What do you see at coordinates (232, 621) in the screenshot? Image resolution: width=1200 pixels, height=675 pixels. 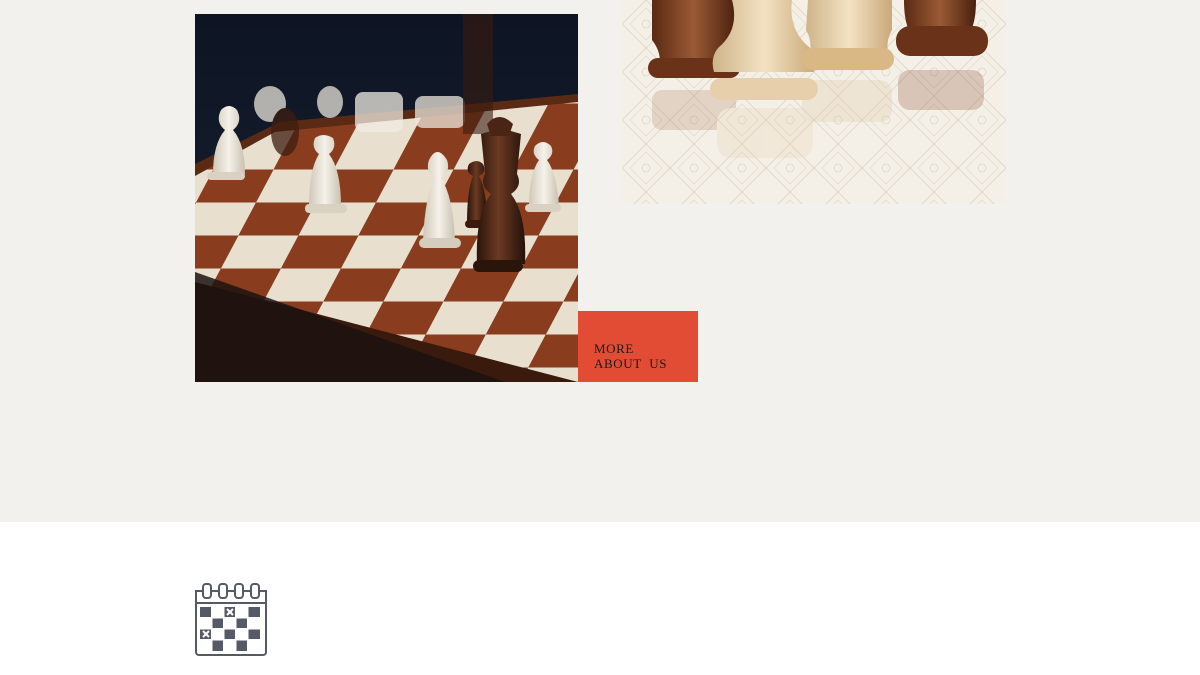 I see `calendar-icon` at bounding box center [232, 621].